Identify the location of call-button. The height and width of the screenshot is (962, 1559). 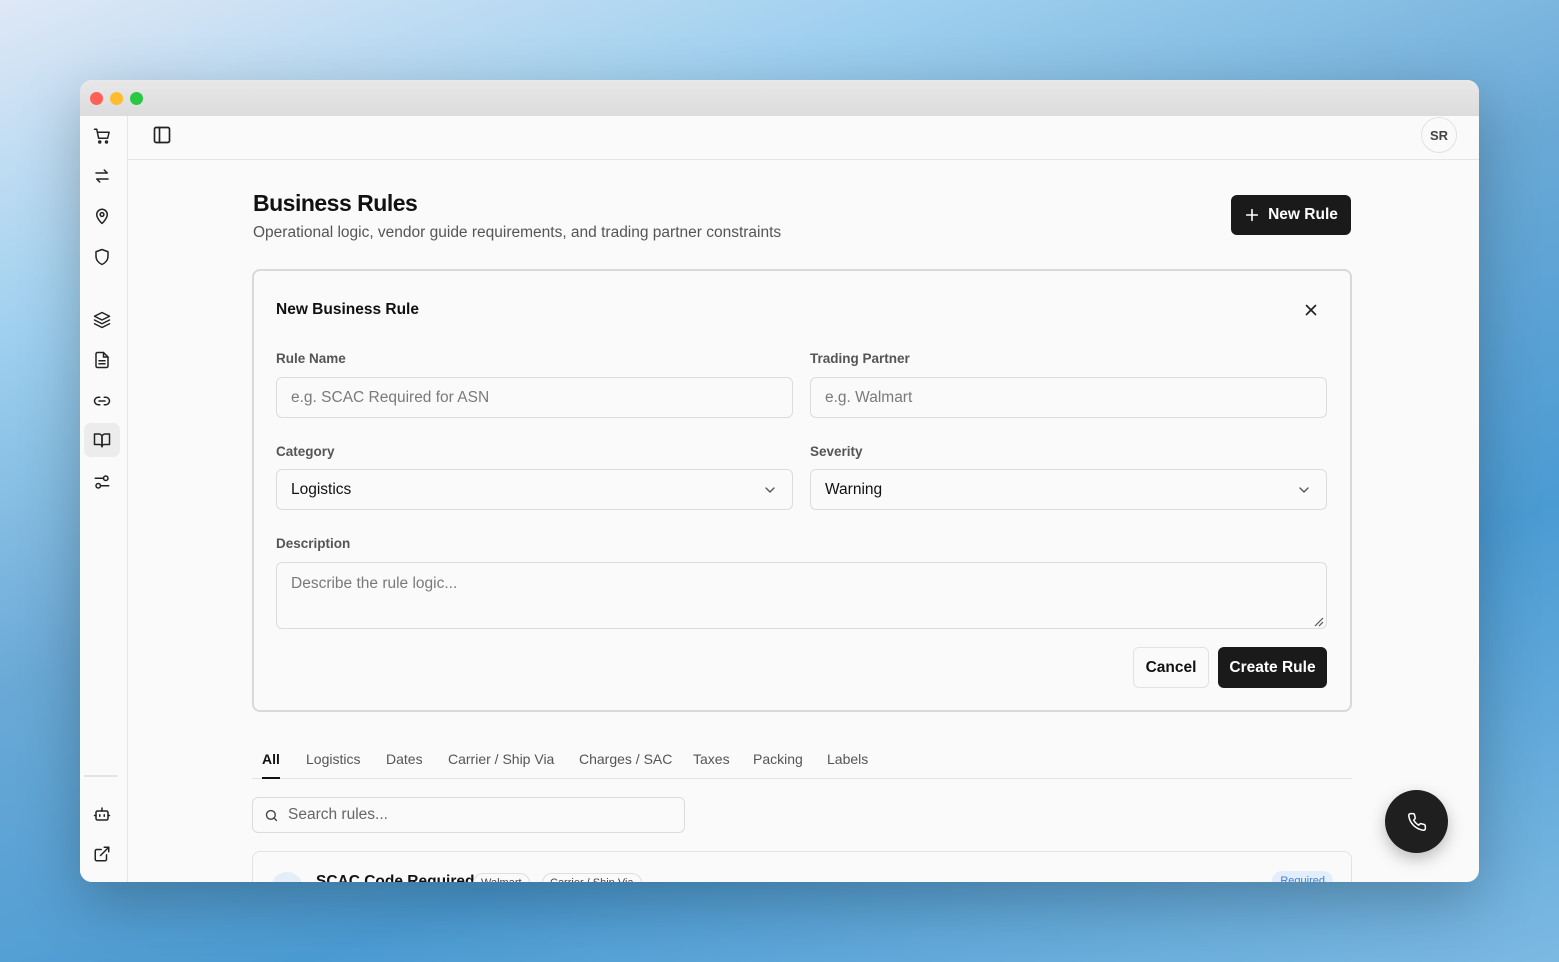
(1416, 821).